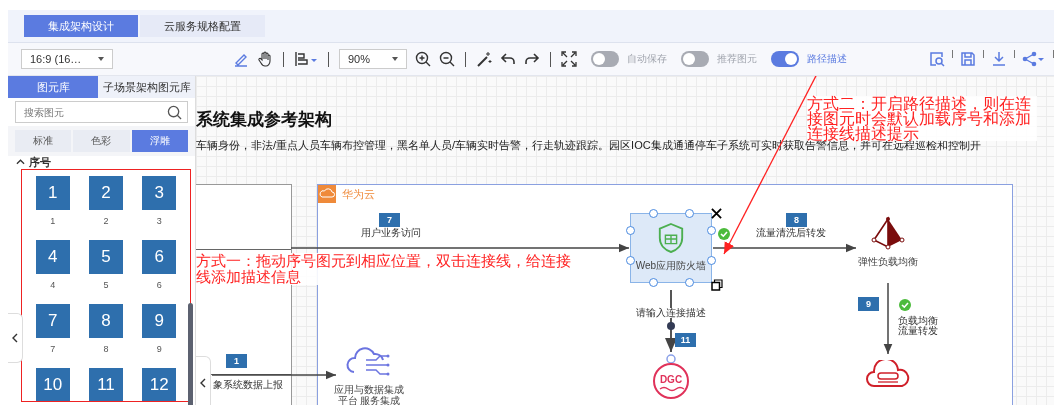 This screenshot has height=405, width=1054. I want to click on tile-label: 5, so click(106, 285).